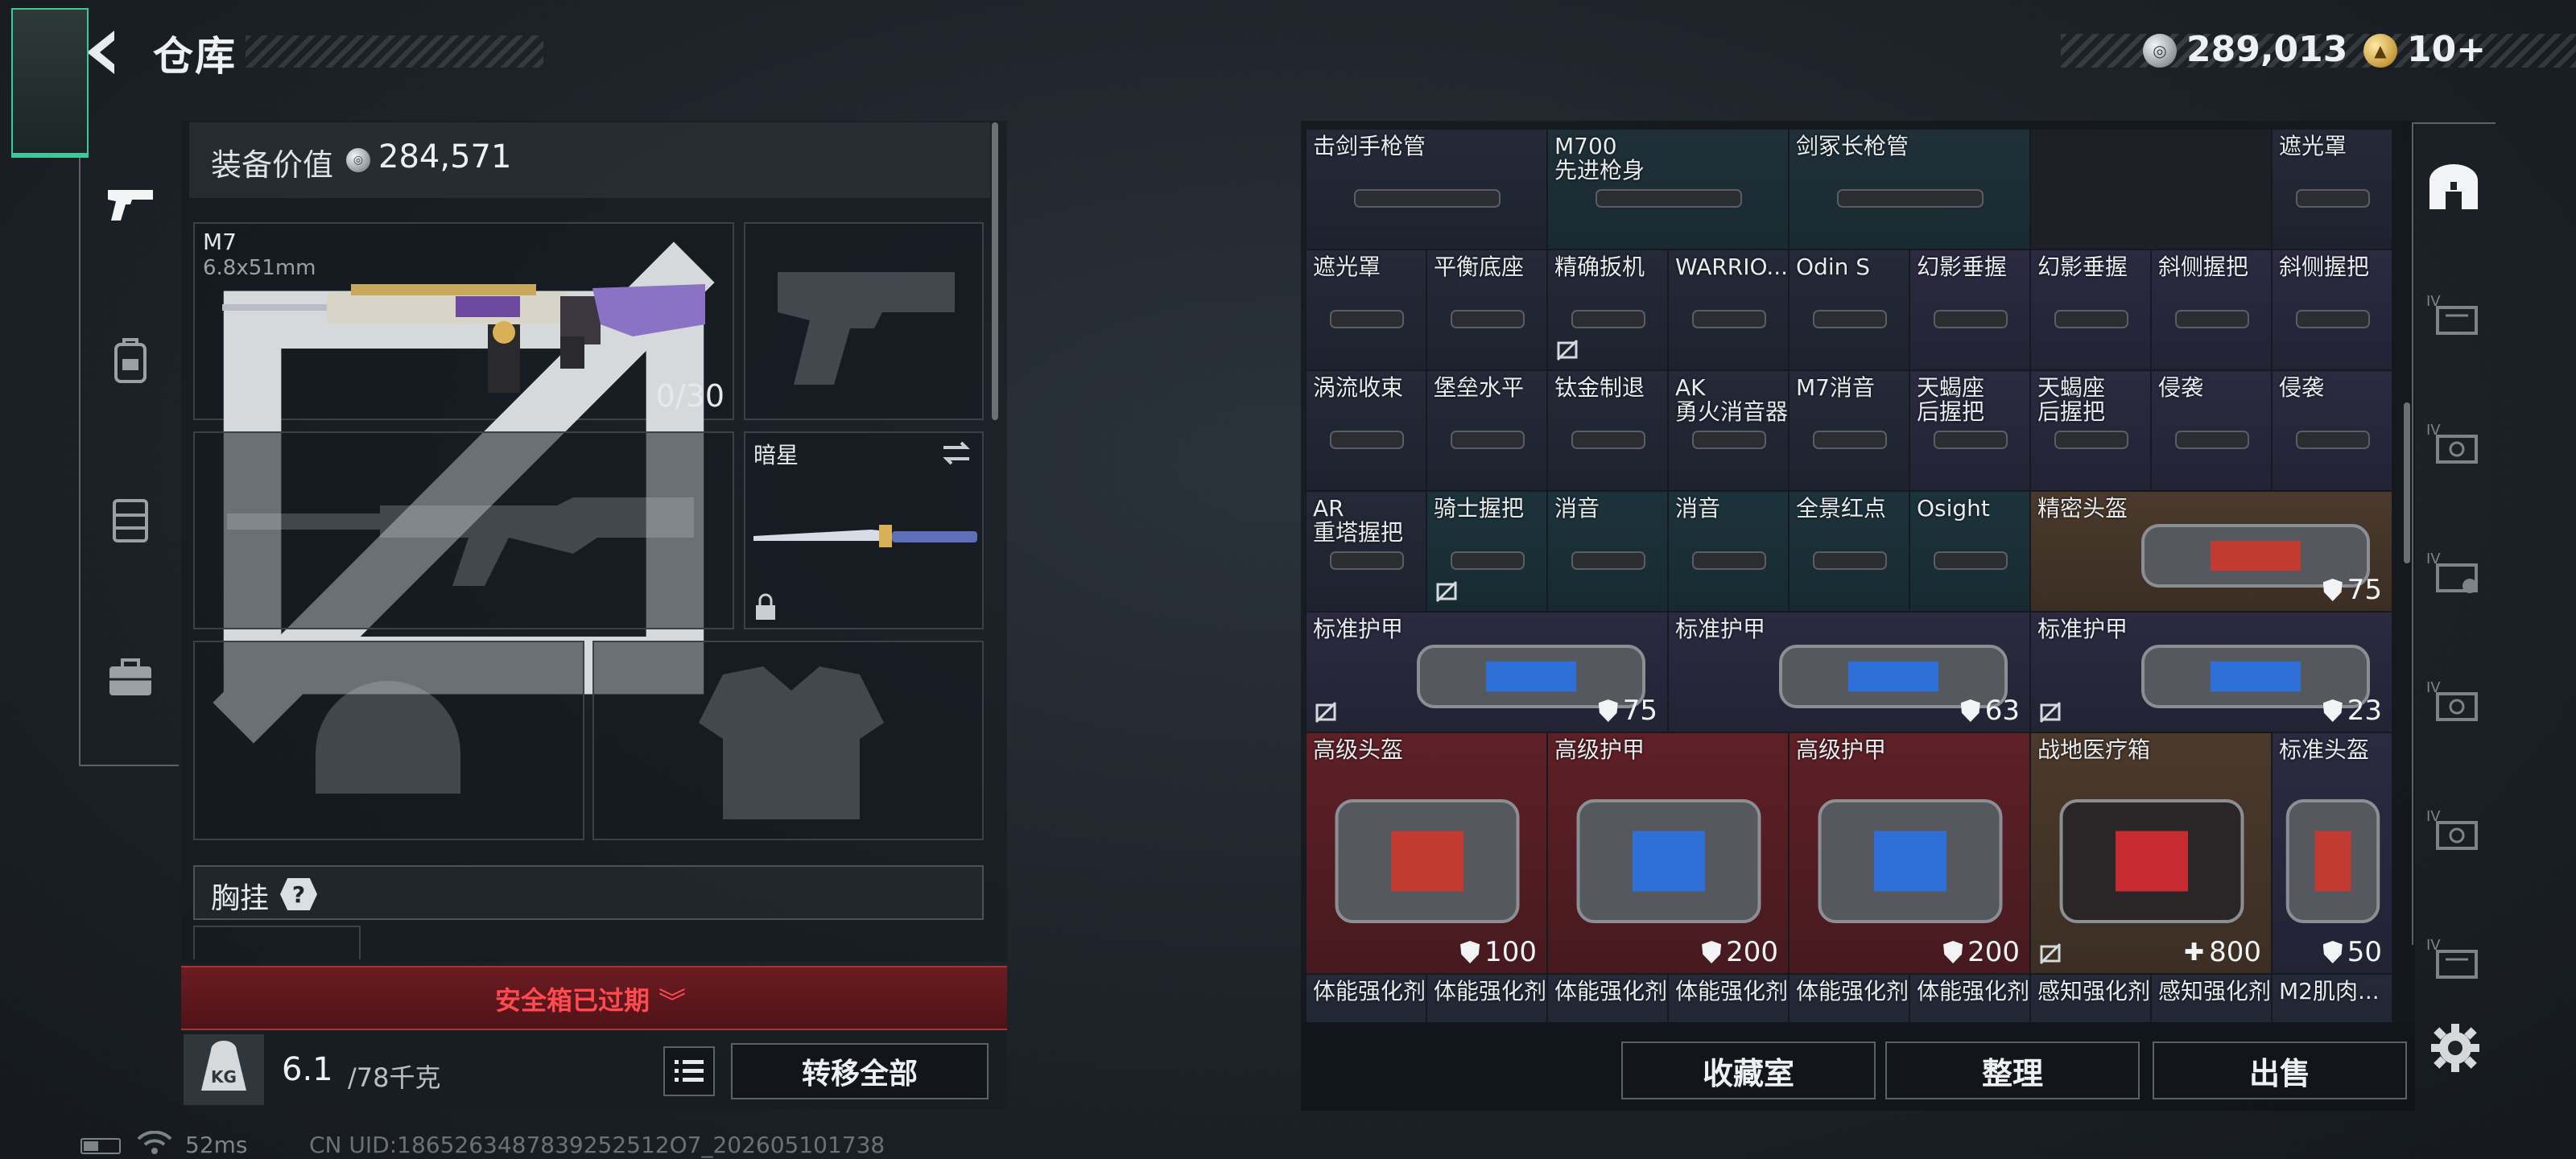 The height and width of the screenshot is (1159, 2576). What do you see at coordinates (572, 1001) in the screenshot?
I see `safe-box-status: 安全箱已过期` at bounding box center [572, 1001].